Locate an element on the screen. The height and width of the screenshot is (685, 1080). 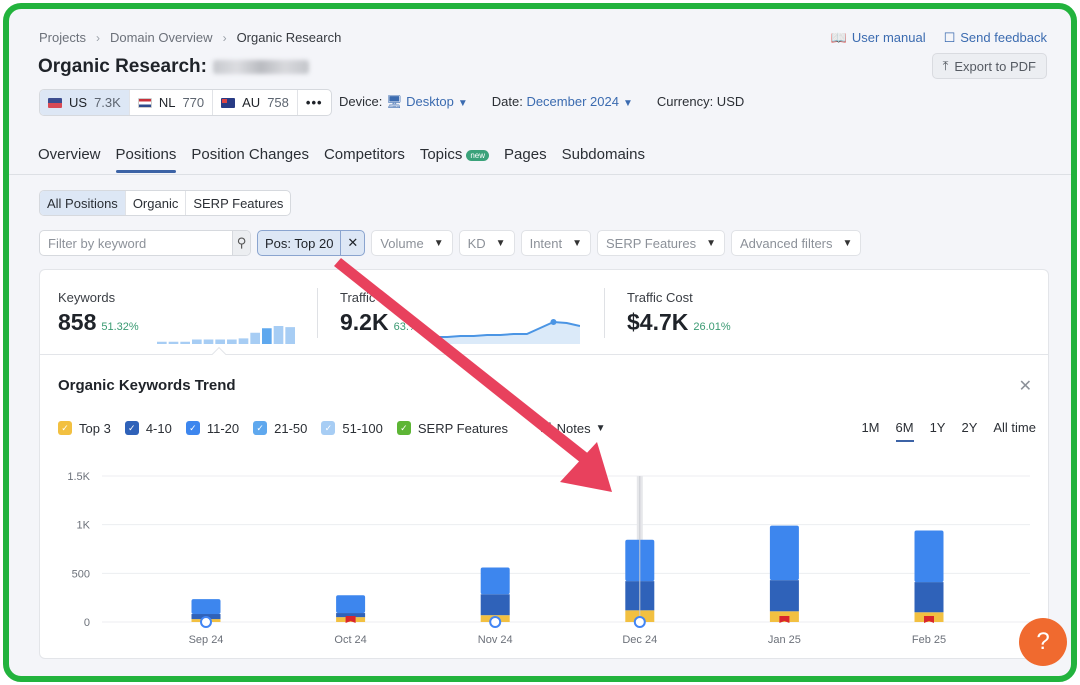
search-button: ⚲ is located at coordinates (241, 243).